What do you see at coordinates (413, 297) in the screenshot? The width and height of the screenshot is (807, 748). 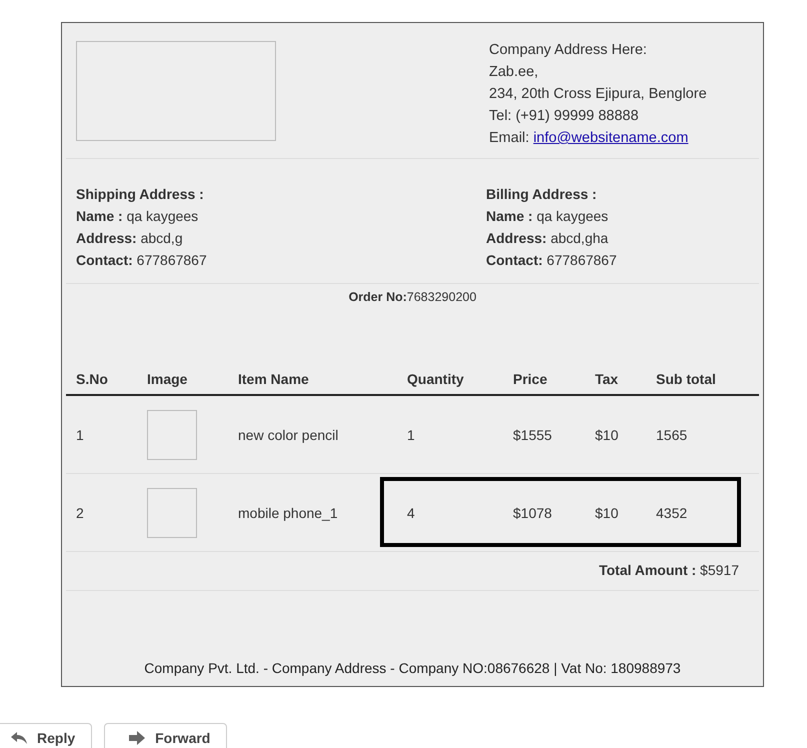 I see `order-number: Order No:7683290200` at bounding box center [413, 297].